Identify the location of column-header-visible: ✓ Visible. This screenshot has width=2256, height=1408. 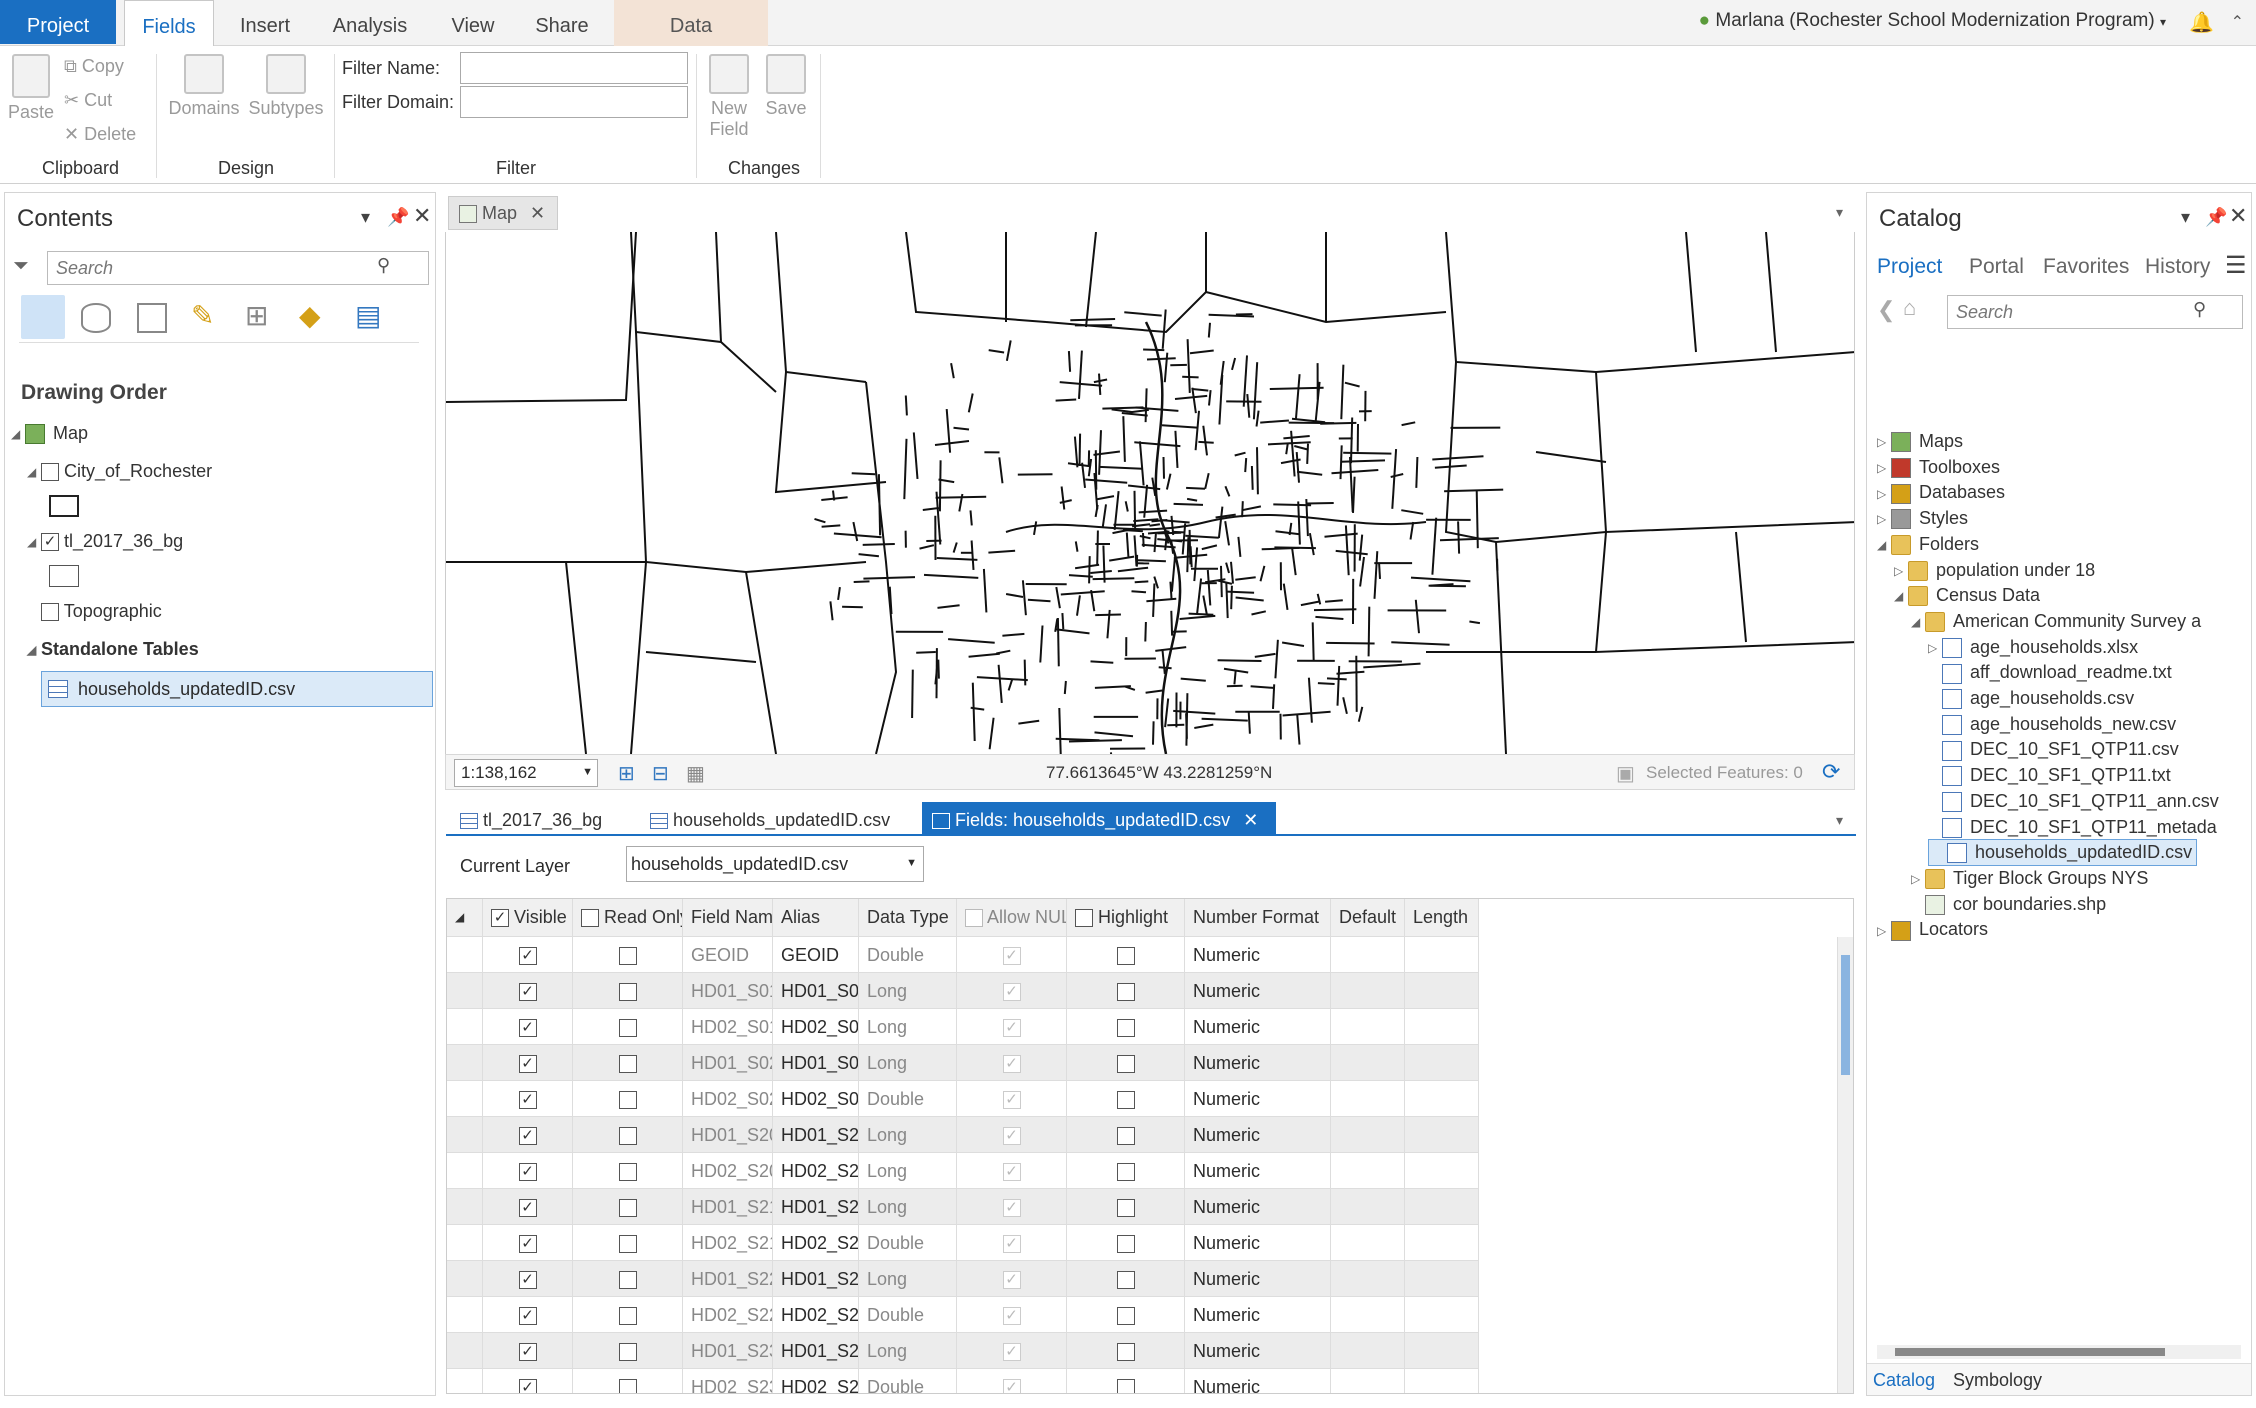
(528, 918).